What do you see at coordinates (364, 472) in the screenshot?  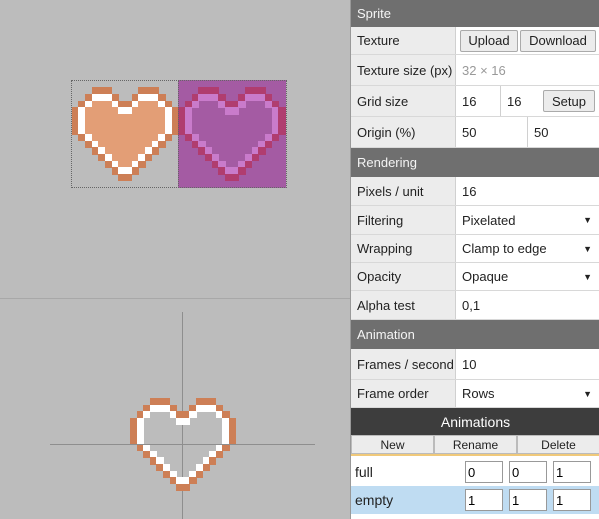 I see `animation-name: full` at bounding box center [364, 472].